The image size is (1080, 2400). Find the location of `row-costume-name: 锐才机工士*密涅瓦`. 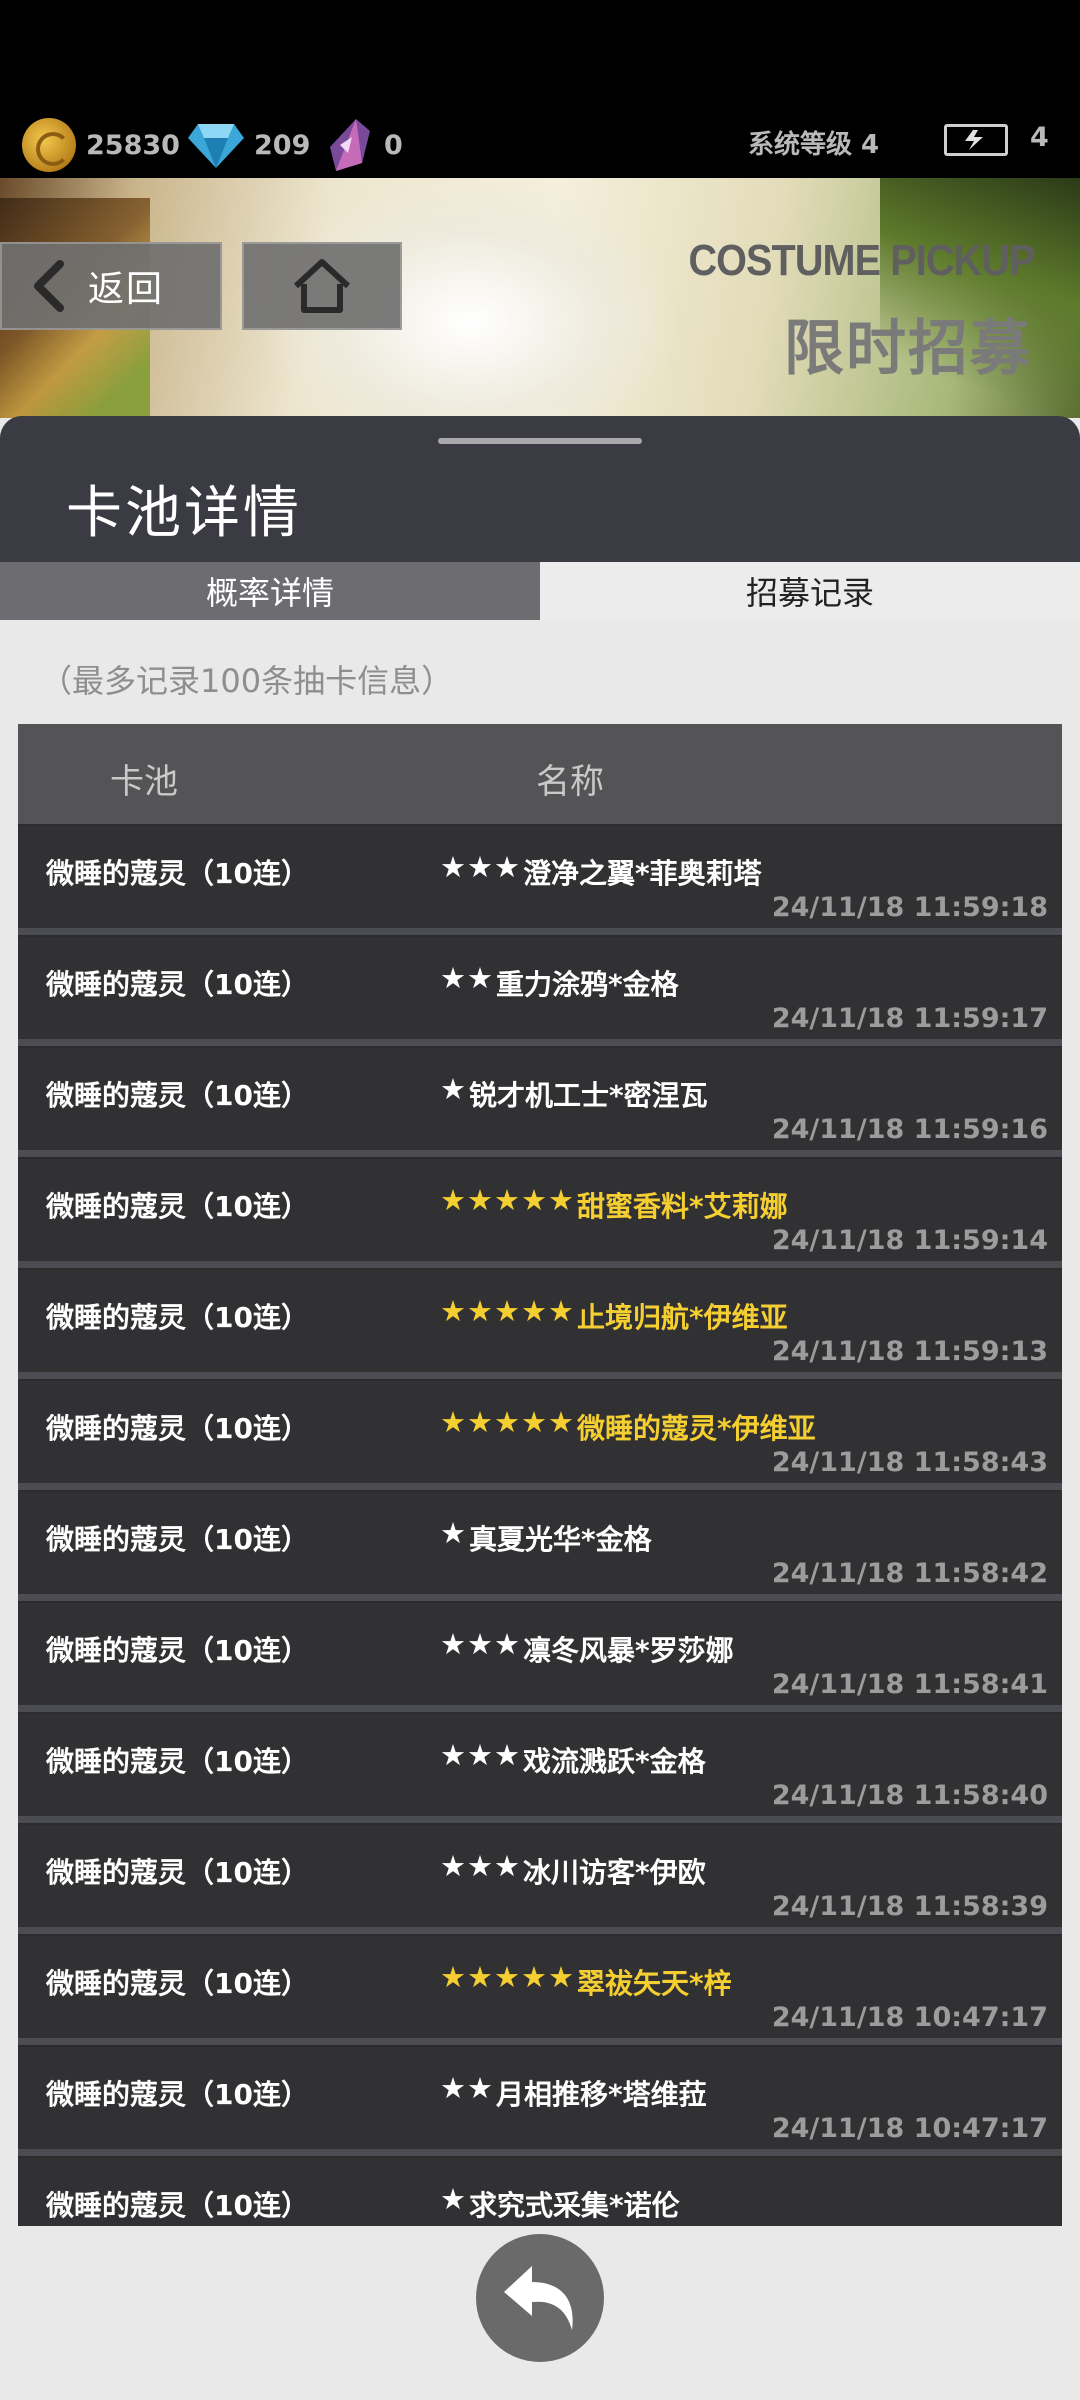

row-costume-name: 锐才机工士*密涅瓦 is located at coordinates (588, 1095).